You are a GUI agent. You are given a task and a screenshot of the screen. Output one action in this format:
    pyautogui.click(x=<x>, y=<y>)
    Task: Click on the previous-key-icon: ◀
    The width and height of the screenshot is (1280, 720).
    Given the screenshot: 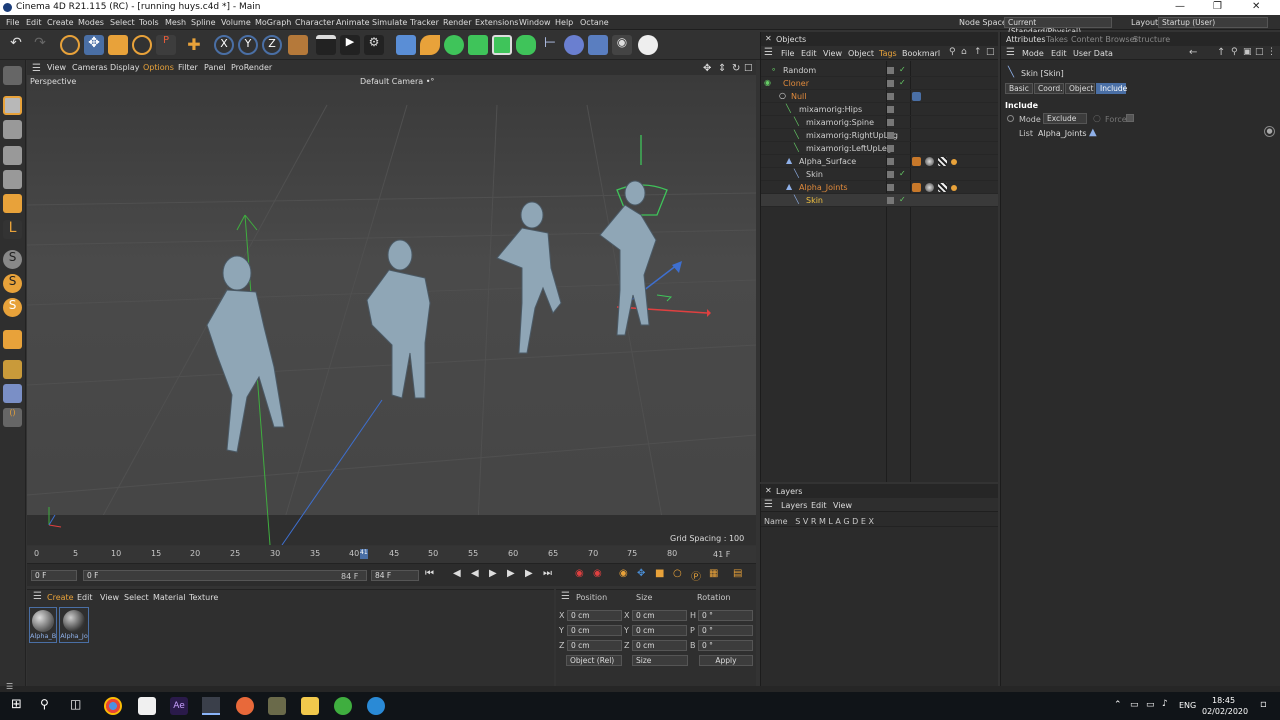 What is the action you would take?
    pyautogui.click(x=457, y=573)
    